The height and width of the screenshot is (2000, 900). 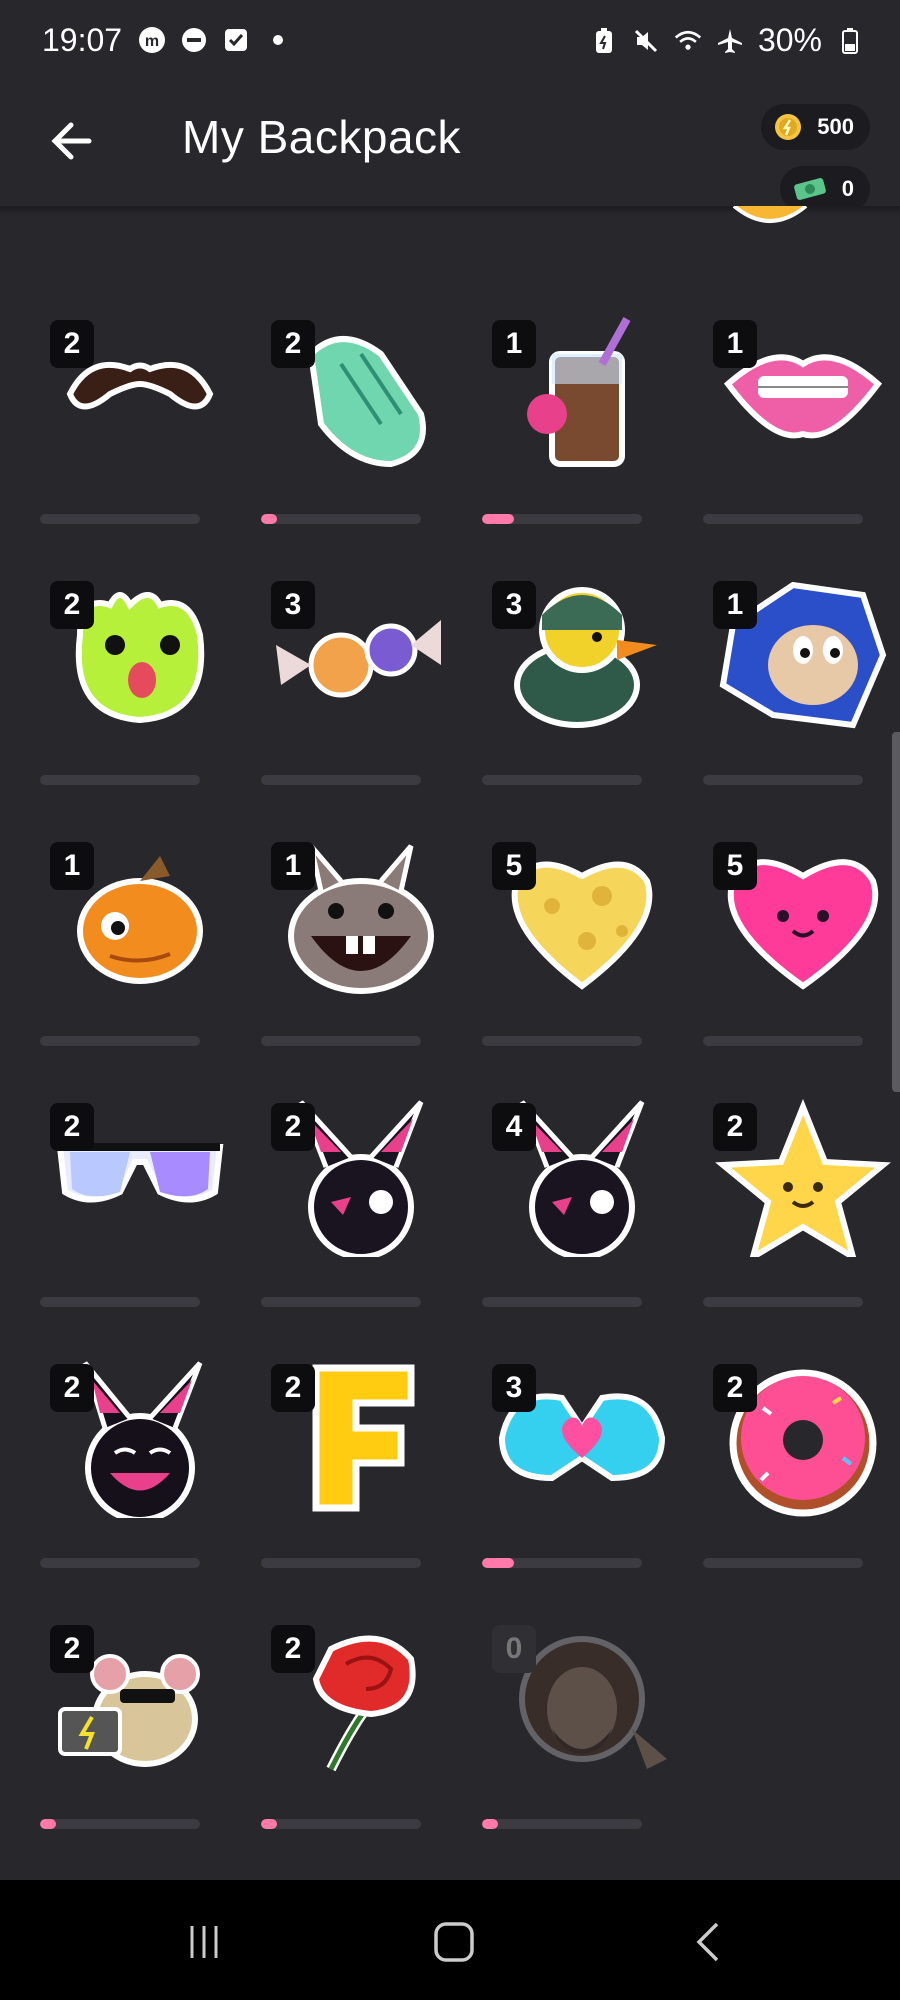 What do you see at coordinates (847, 188) in the screenshot?
I see `cash-count: 0` at bounding box center [847, 188].